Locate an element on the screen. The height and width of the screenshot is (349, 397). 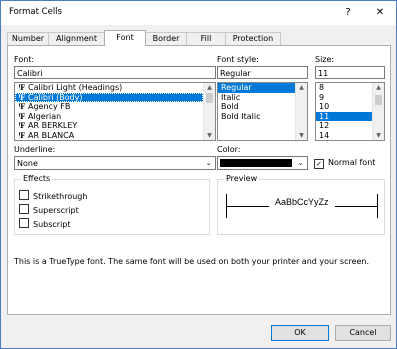
list-item-selected: ꞋF Calibri (Body) is located at coordinates (109, 97).